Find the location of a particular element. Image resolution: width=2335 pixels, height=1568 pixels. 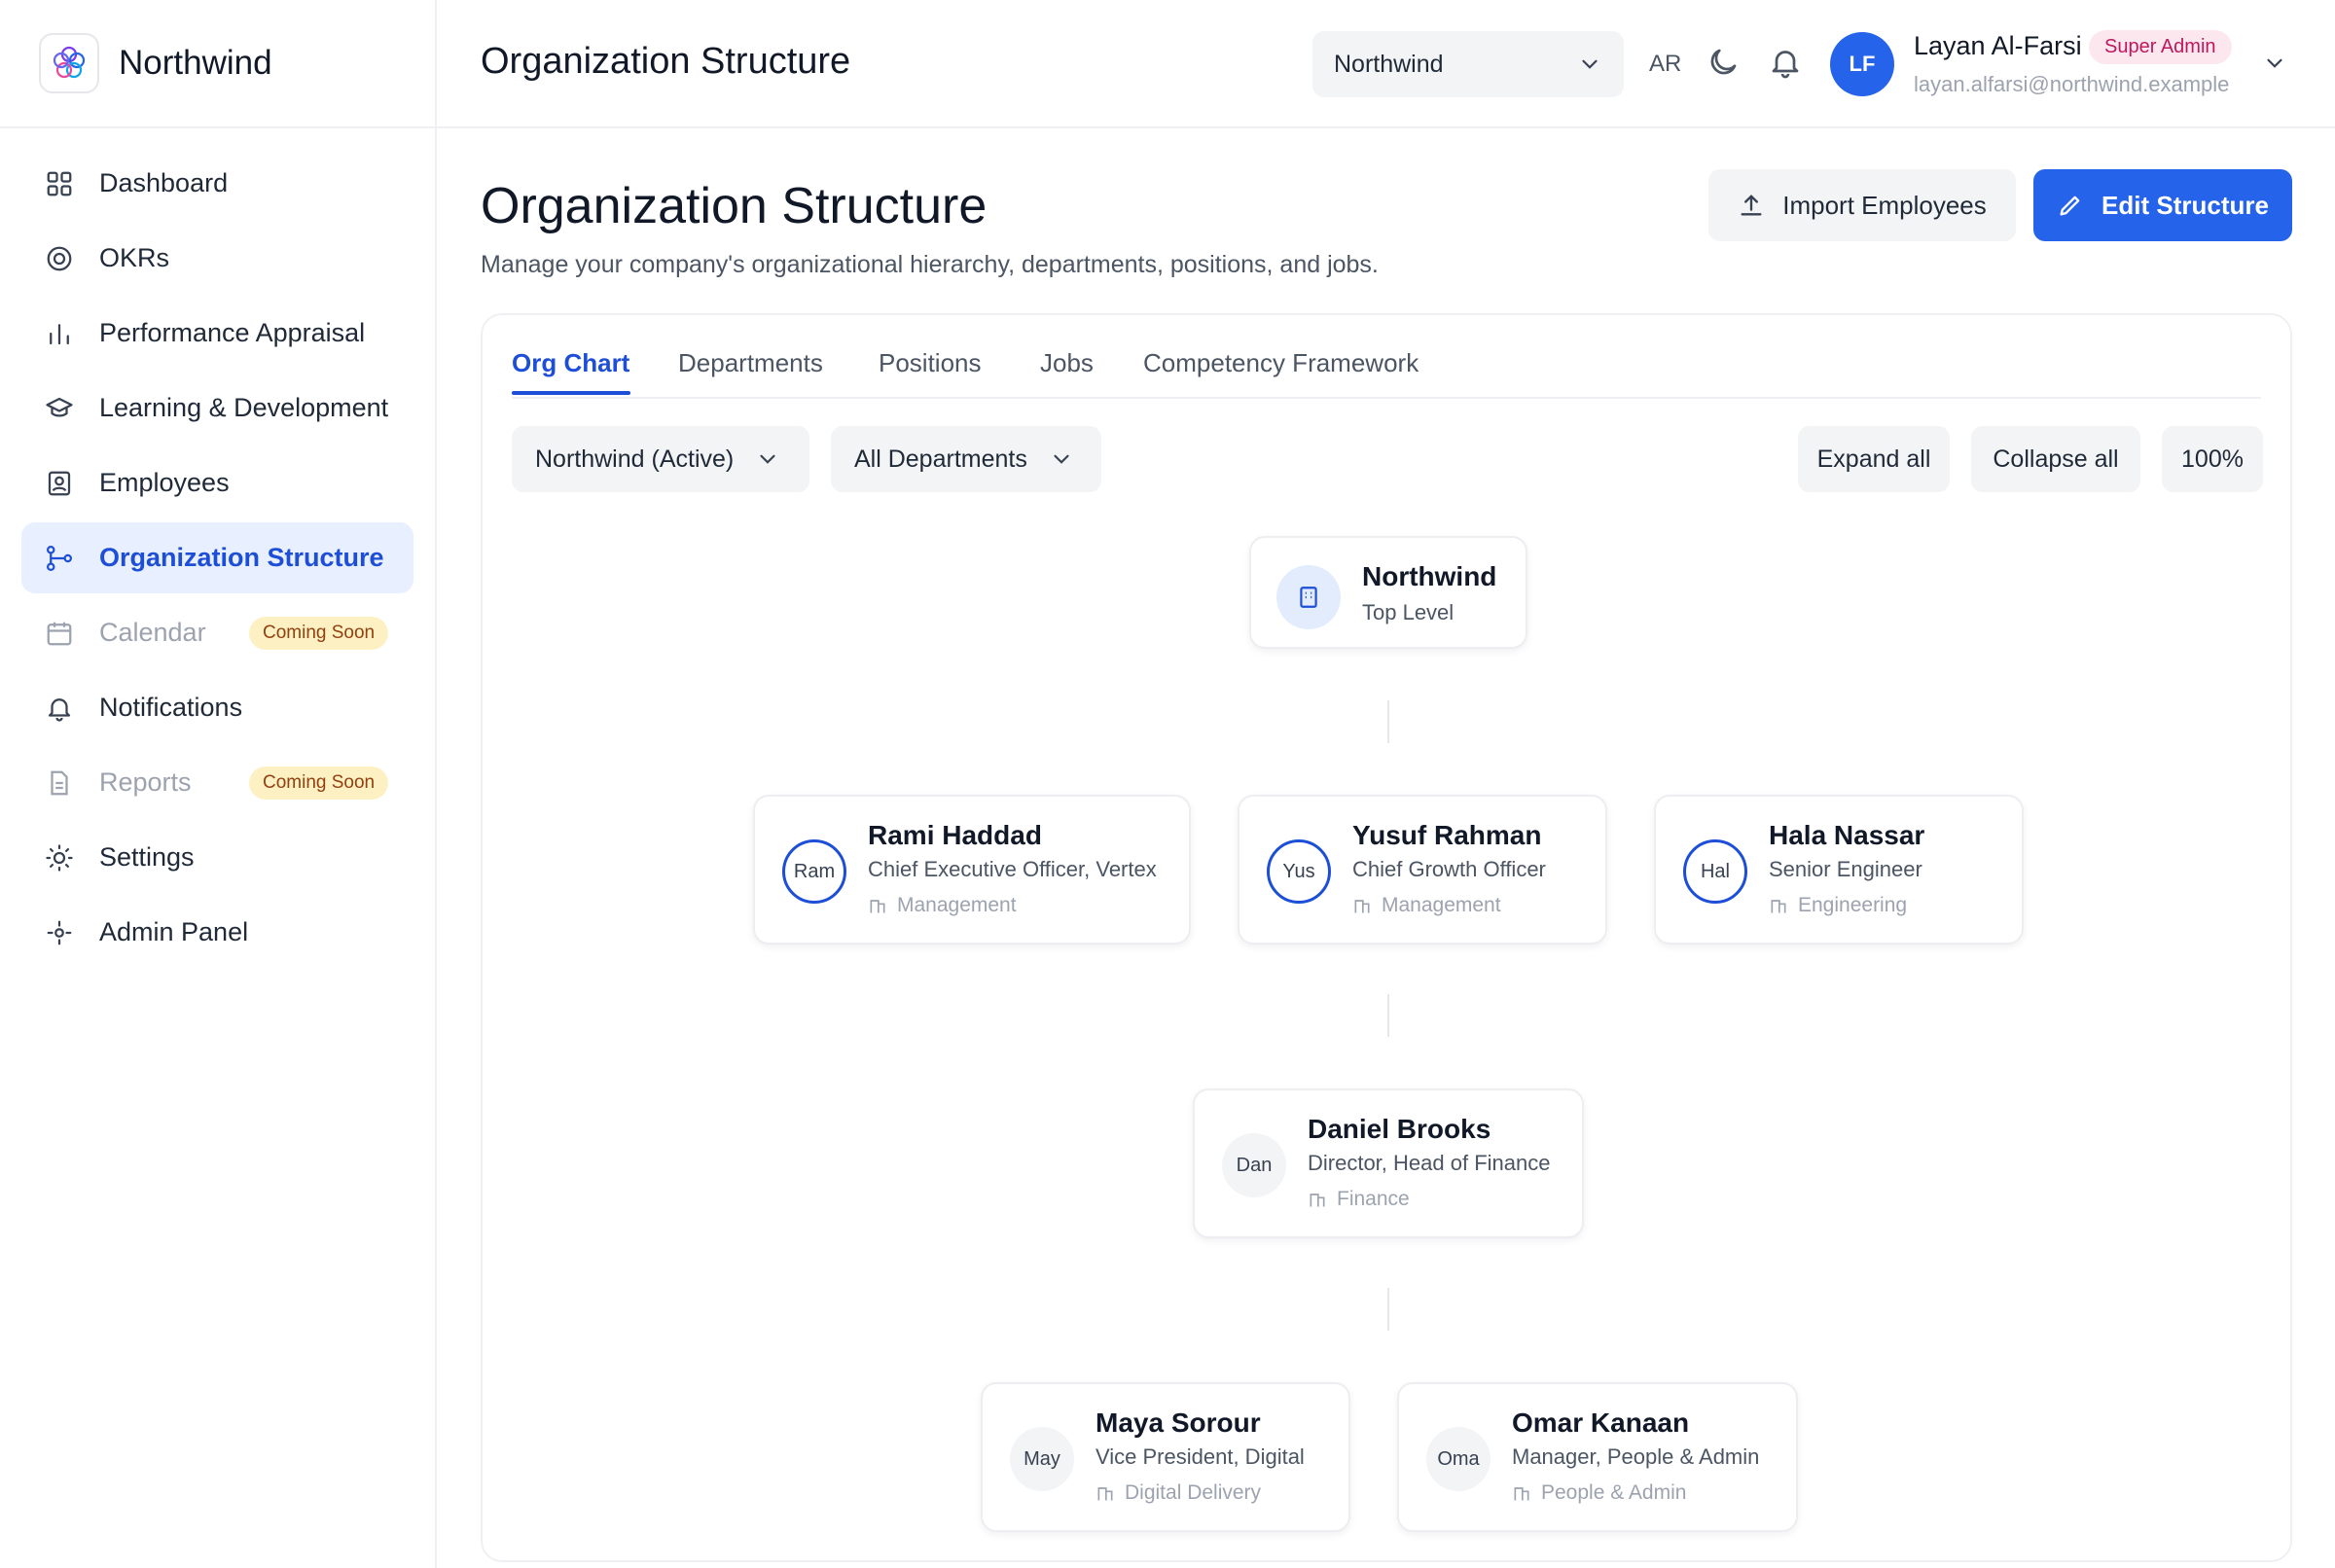

employee-name: Rami Haddad is located at coordinates (955, 835).